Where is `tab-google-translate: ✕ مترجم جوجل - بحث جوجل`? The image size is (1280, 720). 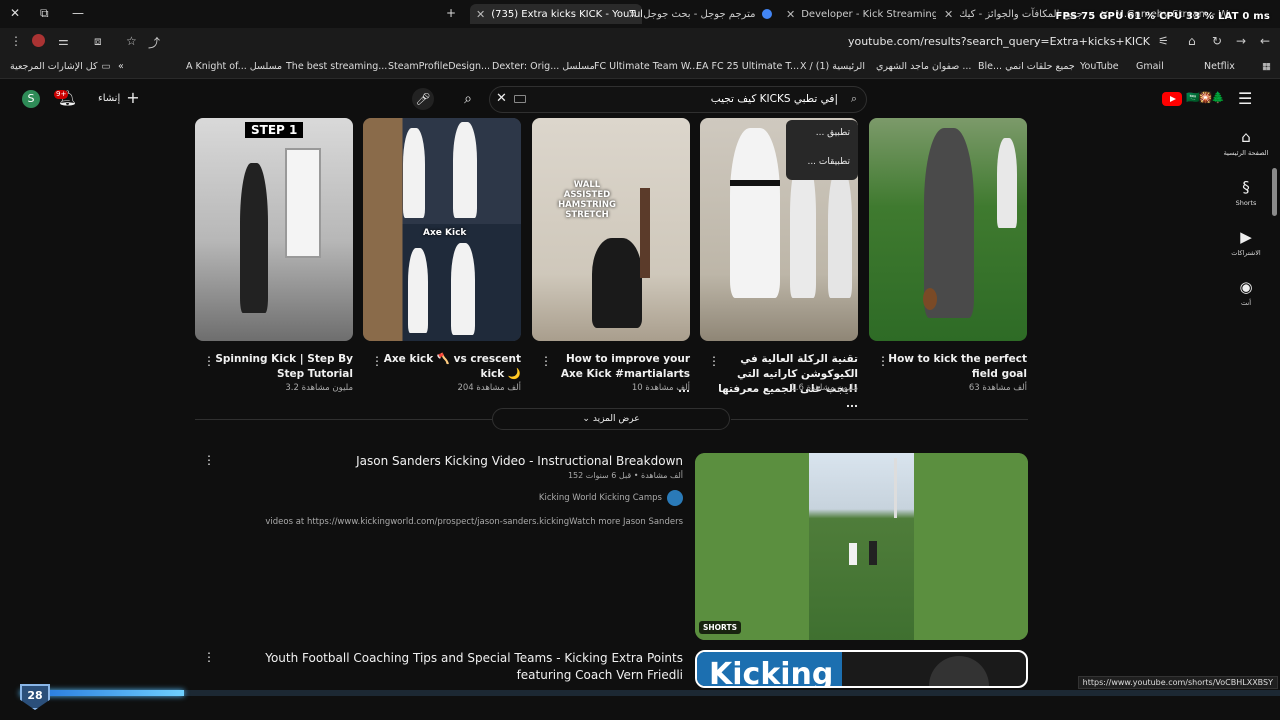 tab-google-translate: ✕ مترجم جوجل - بحث جوجل is located at coordinates (701, 14).